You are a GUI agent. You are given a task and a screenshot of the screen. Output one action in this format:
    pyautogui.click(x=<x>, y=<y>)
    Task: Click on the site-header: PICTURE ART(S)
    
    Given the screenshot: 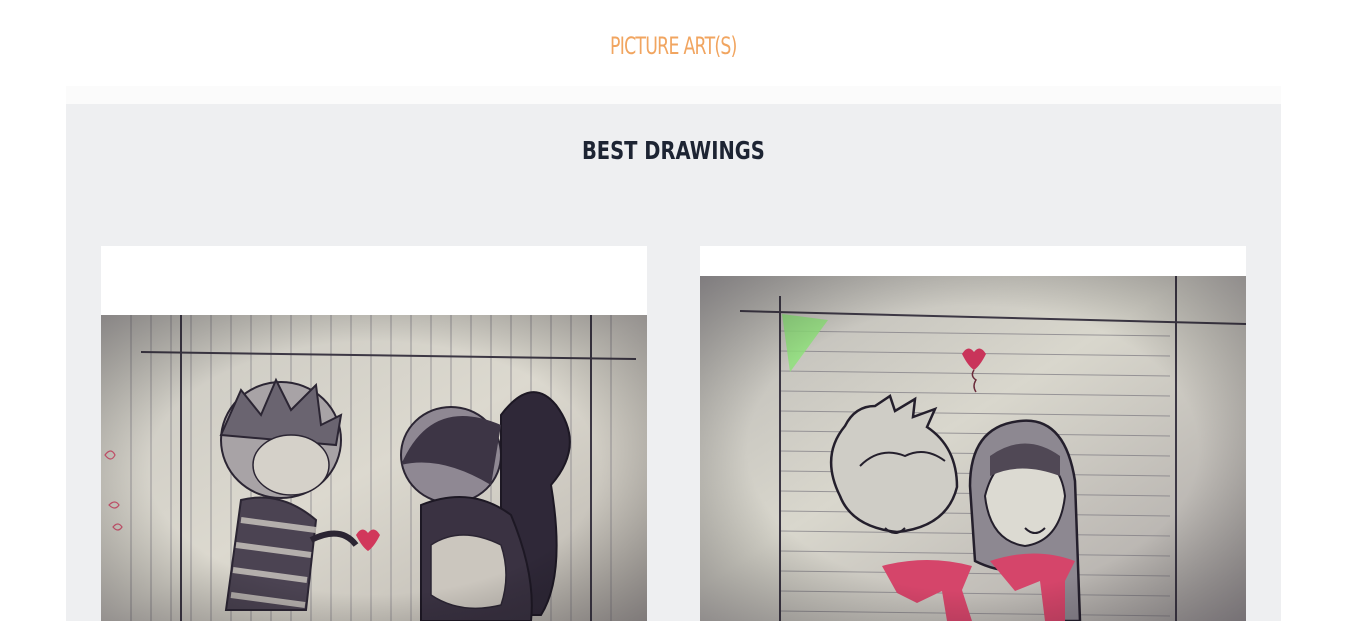 What is the action you would take?
    pyautogui.click(x=673, y=43)
    